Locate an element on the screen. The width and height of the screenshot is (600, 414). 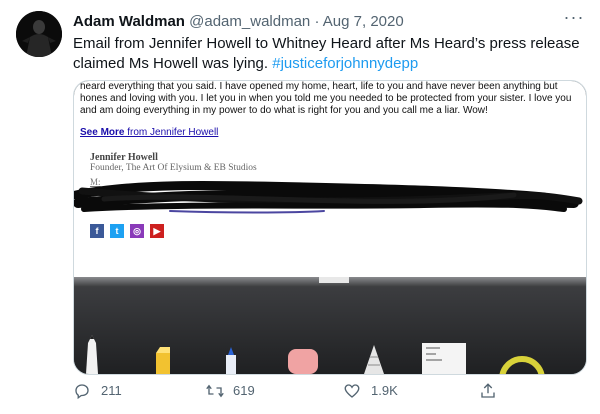
social-icons: f t ◎ ▶ is located at coordinates (128, 231).